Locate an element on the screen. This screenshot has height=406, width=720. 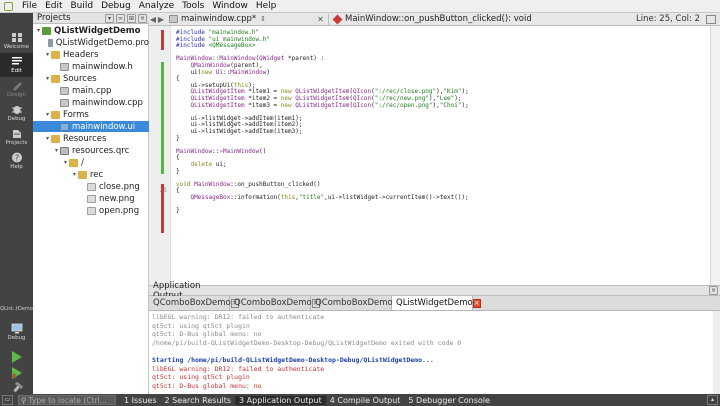
dropdown-arrow-icon: ⇕ is located at coordinates (263, 19).